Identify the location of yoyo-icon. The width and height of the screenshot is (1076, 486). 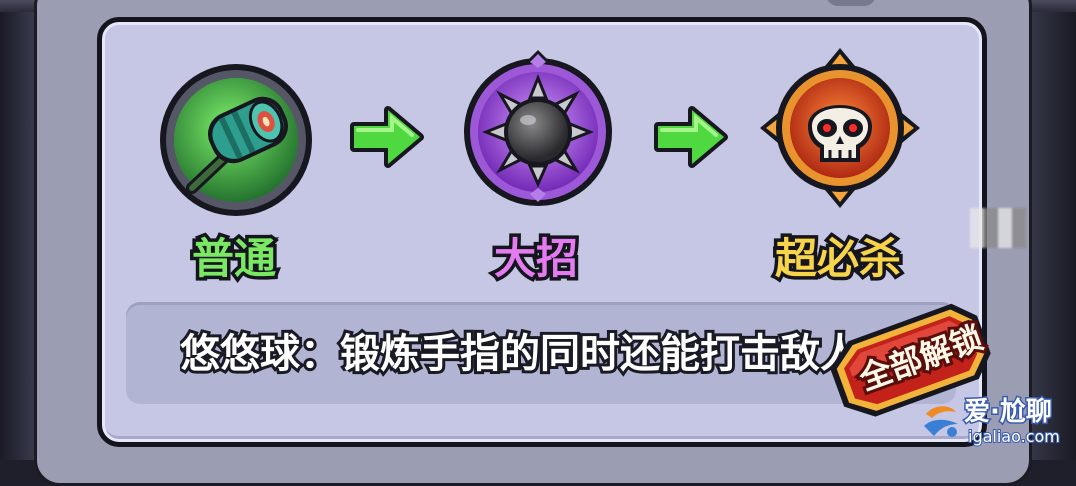
(236, 140).